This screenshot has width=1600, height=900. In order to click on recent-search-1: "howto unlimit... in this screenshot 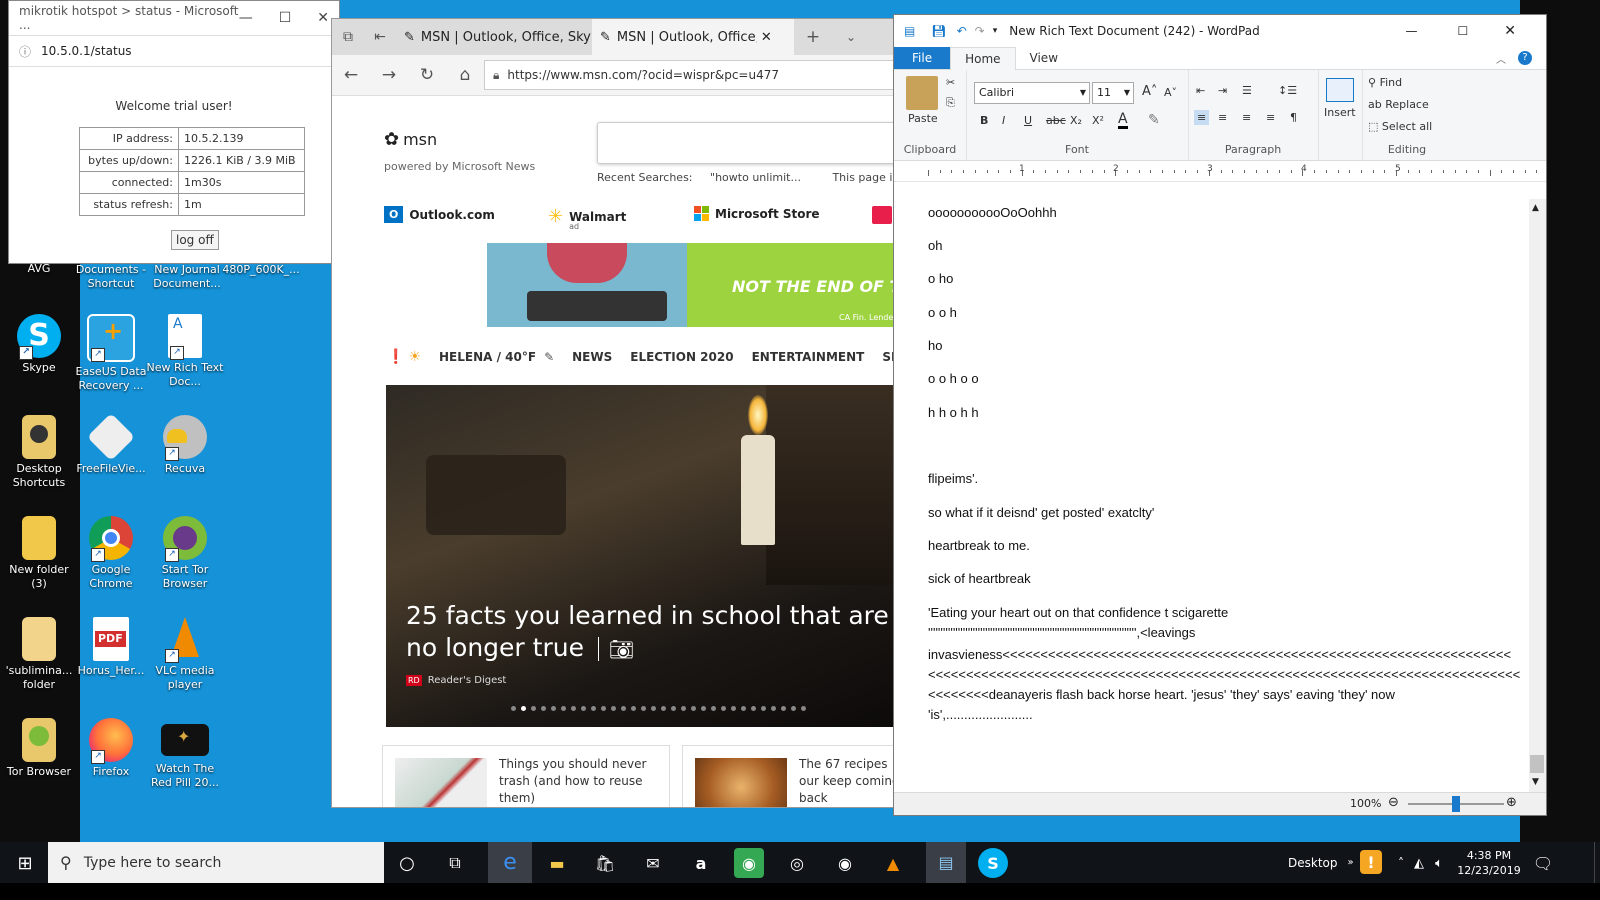, I will do `click(755, 177)`.